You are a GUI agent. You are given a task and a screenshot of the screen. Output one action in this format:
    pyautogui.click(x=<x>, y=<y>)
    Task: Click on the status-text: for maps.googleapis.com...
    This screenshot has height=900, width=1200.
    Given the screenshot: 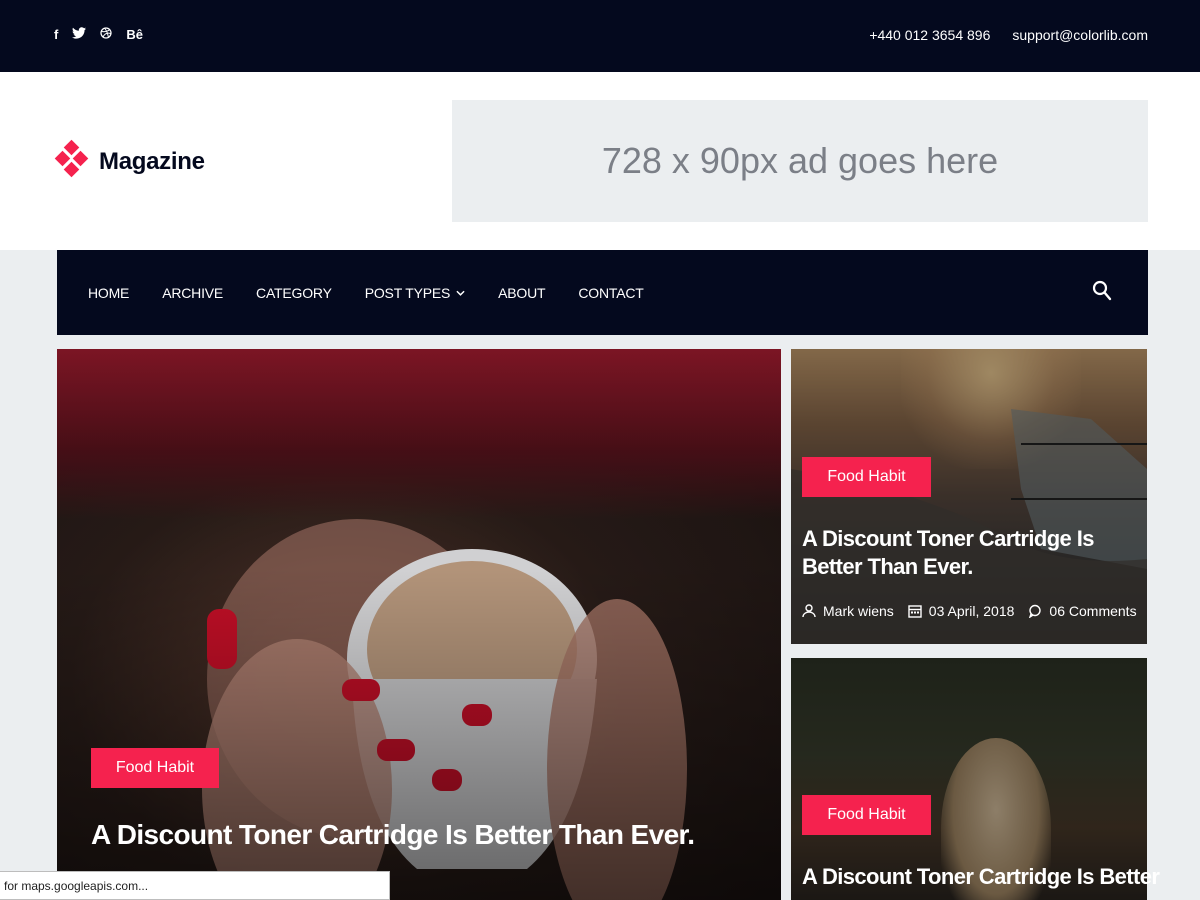 What is the action you would take?
    pyautogui.click(x=76, y=886)
    